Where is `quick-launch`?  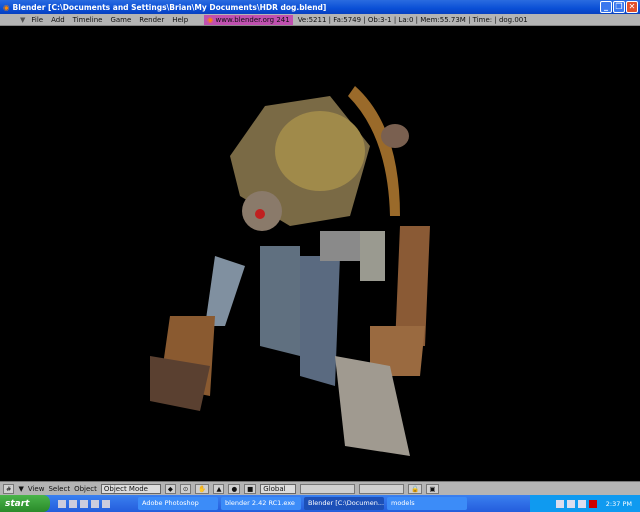 quick-launch is located at coordinates (98, 503).